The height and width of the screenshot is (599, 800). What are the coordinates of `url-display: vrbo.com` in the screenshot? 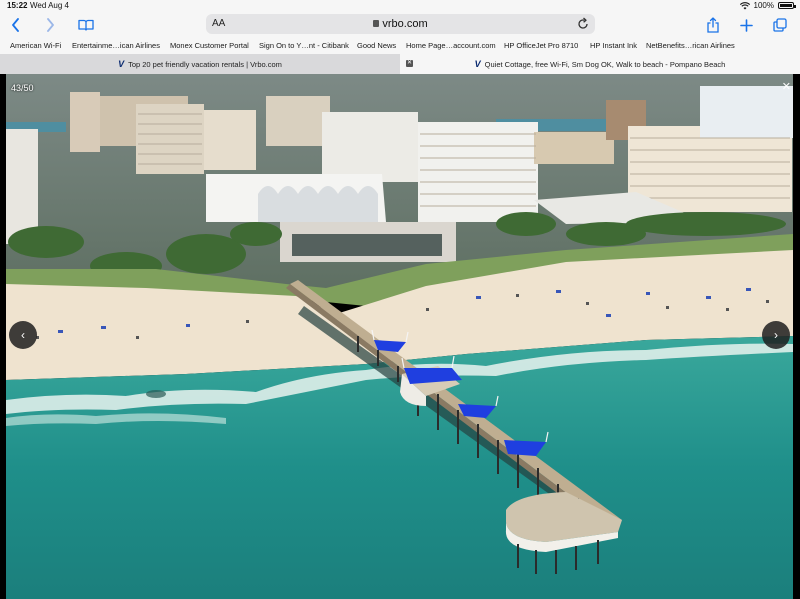 It's located at (400, 24).